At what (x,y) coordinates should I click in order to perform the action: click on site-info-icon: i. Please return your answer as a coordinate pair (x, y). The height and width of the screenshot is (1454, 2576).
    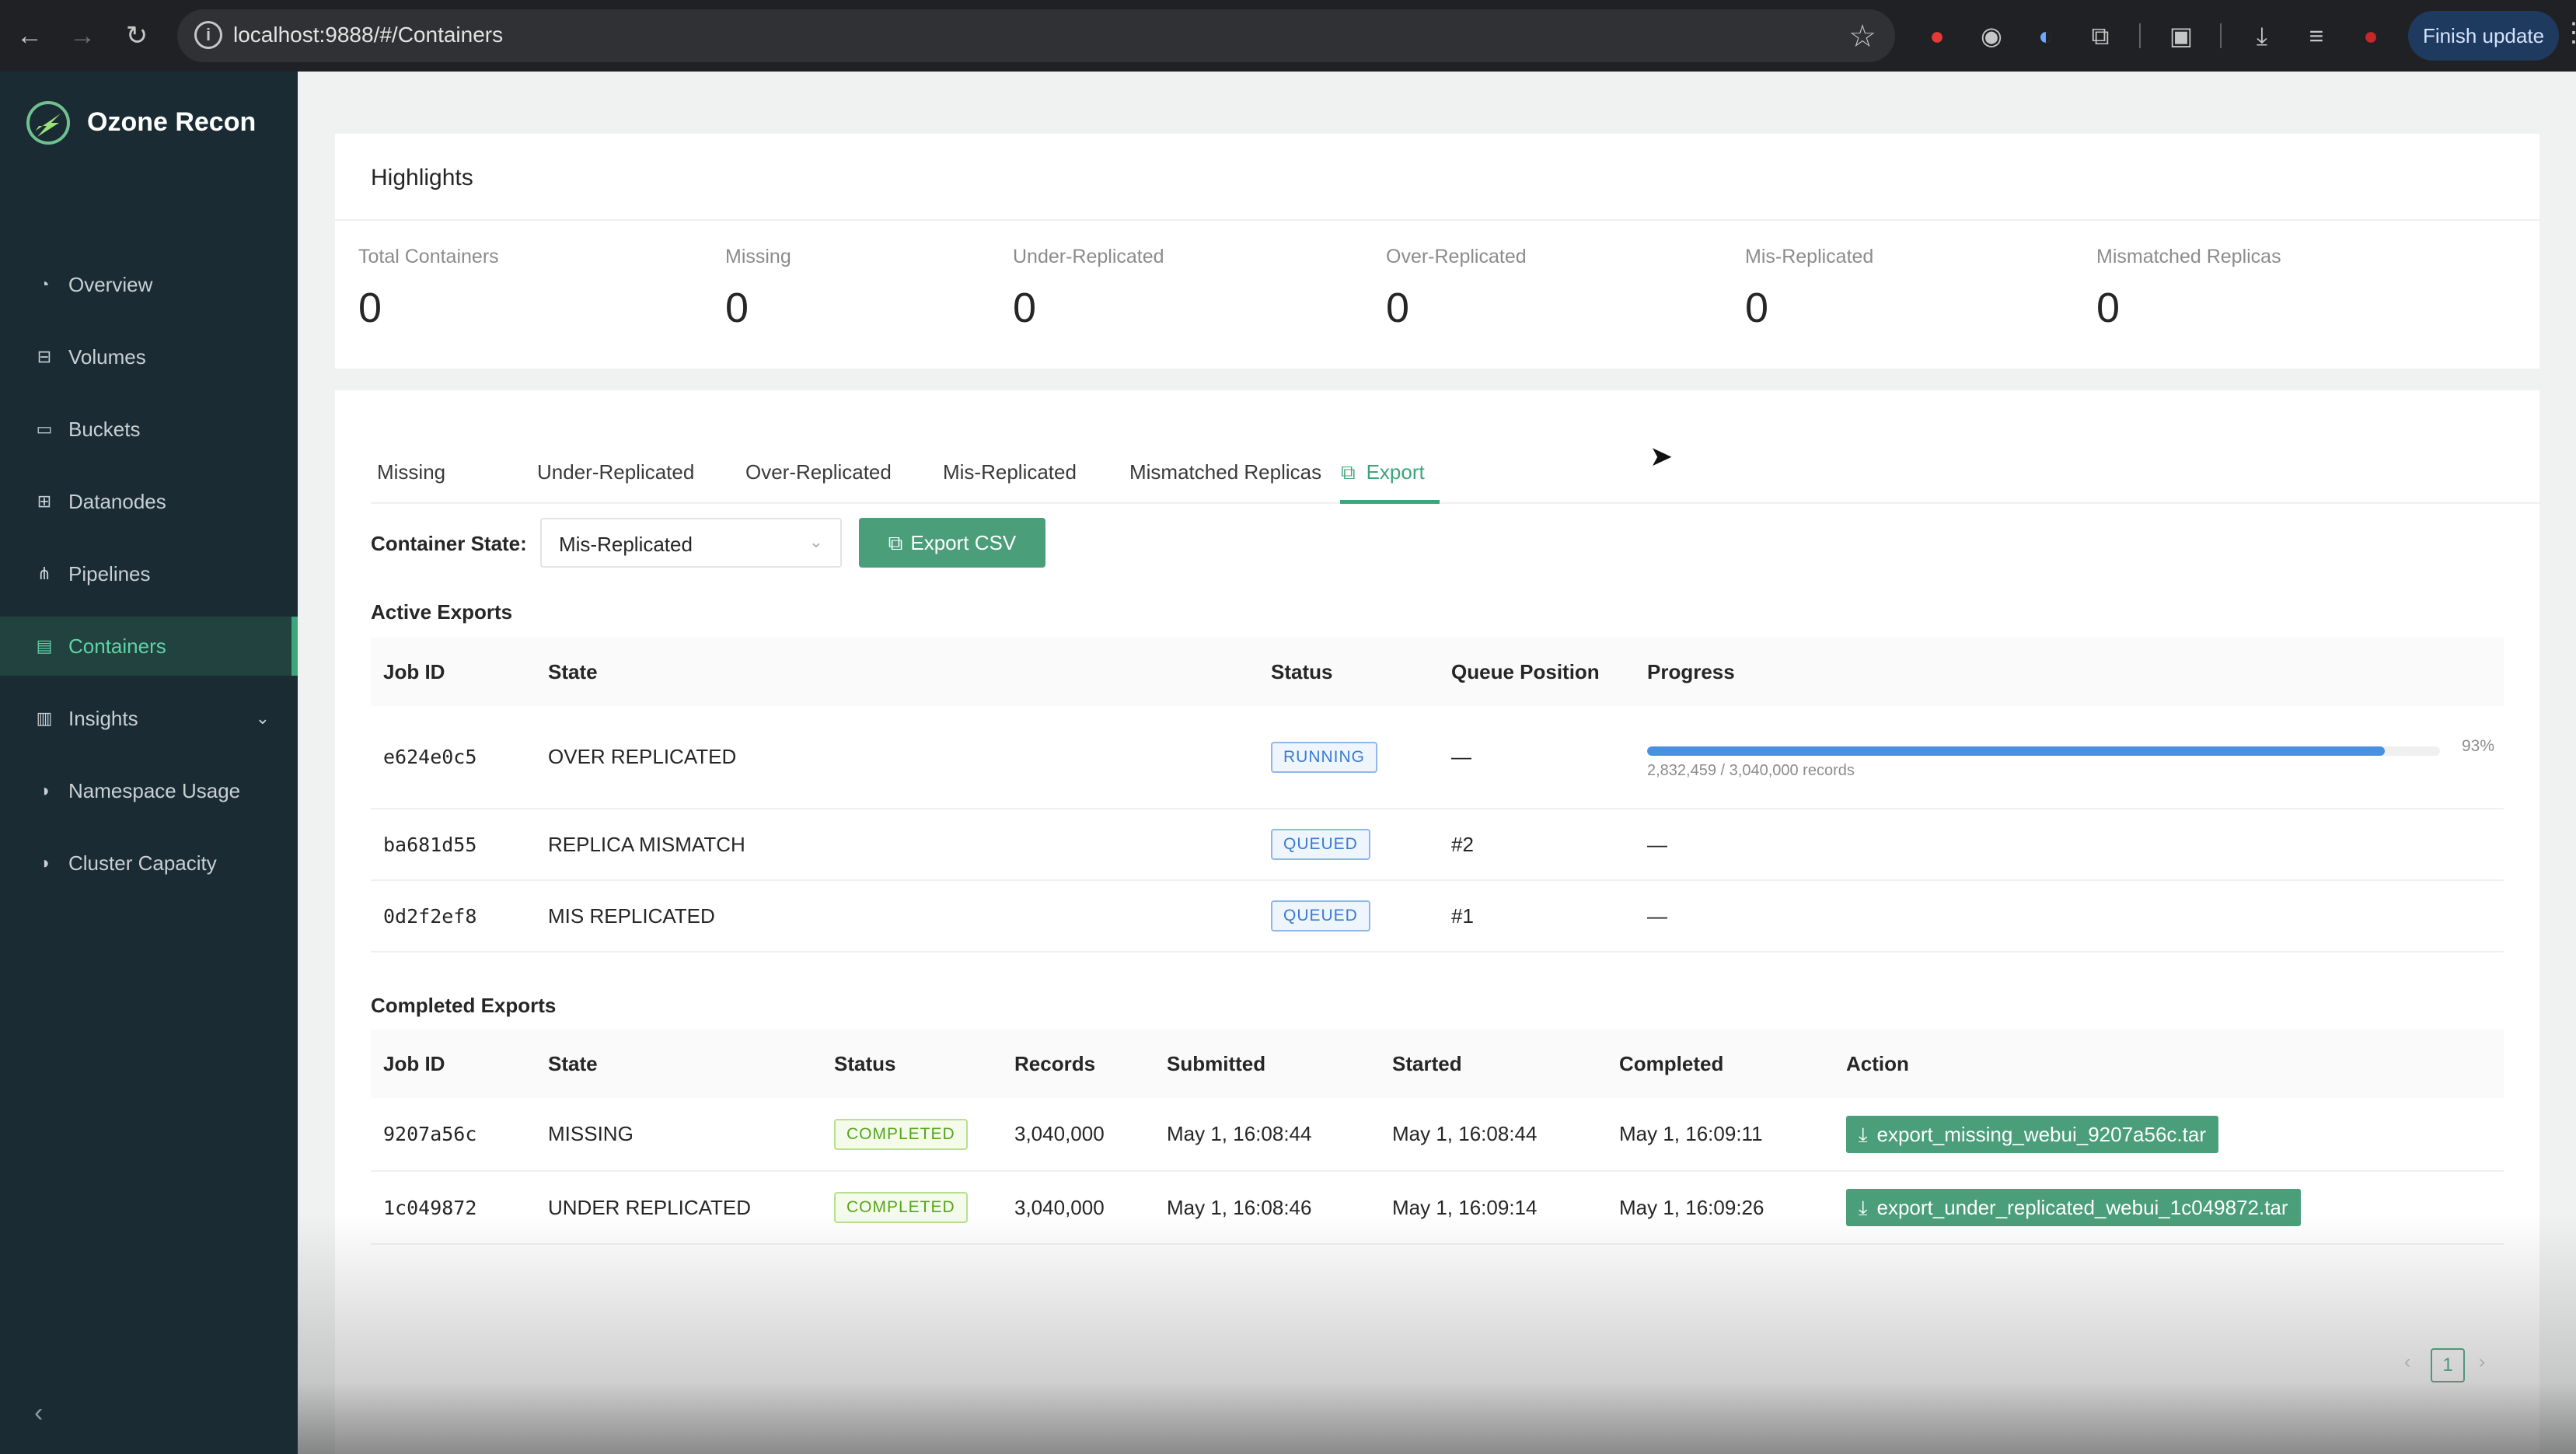
    Looking at the image, I should click on (208, 35).